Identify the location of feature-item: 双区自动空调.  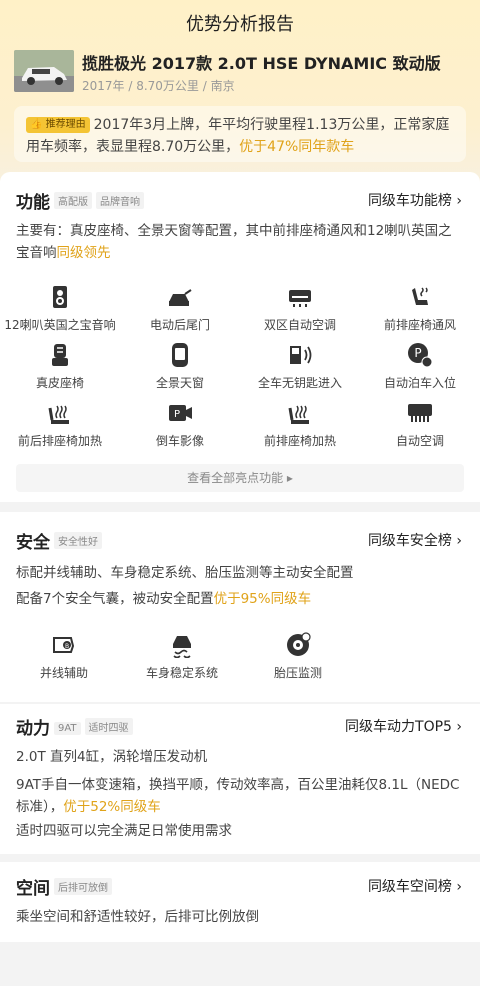
(300, 308).